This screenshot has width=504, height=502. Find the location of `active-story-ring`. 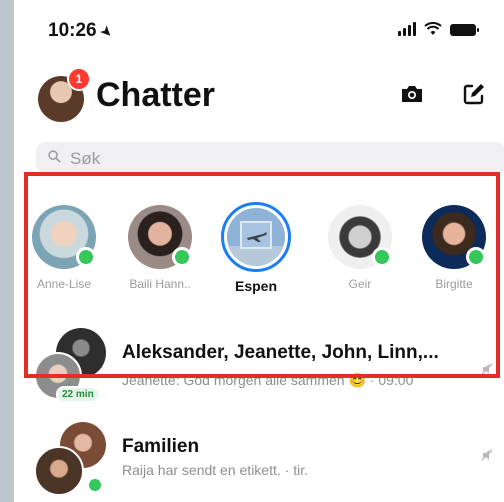

active-story-ring is located at coordinates (256, 237).